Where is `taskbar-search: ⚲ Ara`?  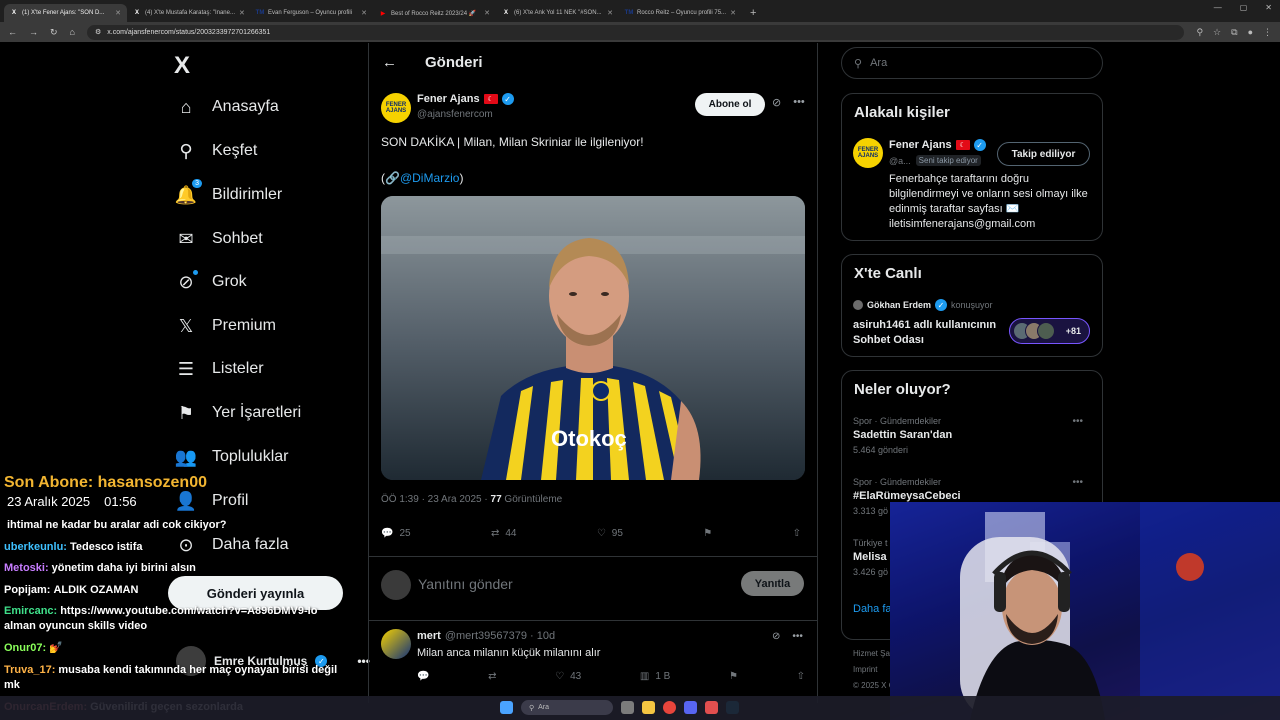
taskbar-search: ⚲ Ara is located at coordinates (567, 707).